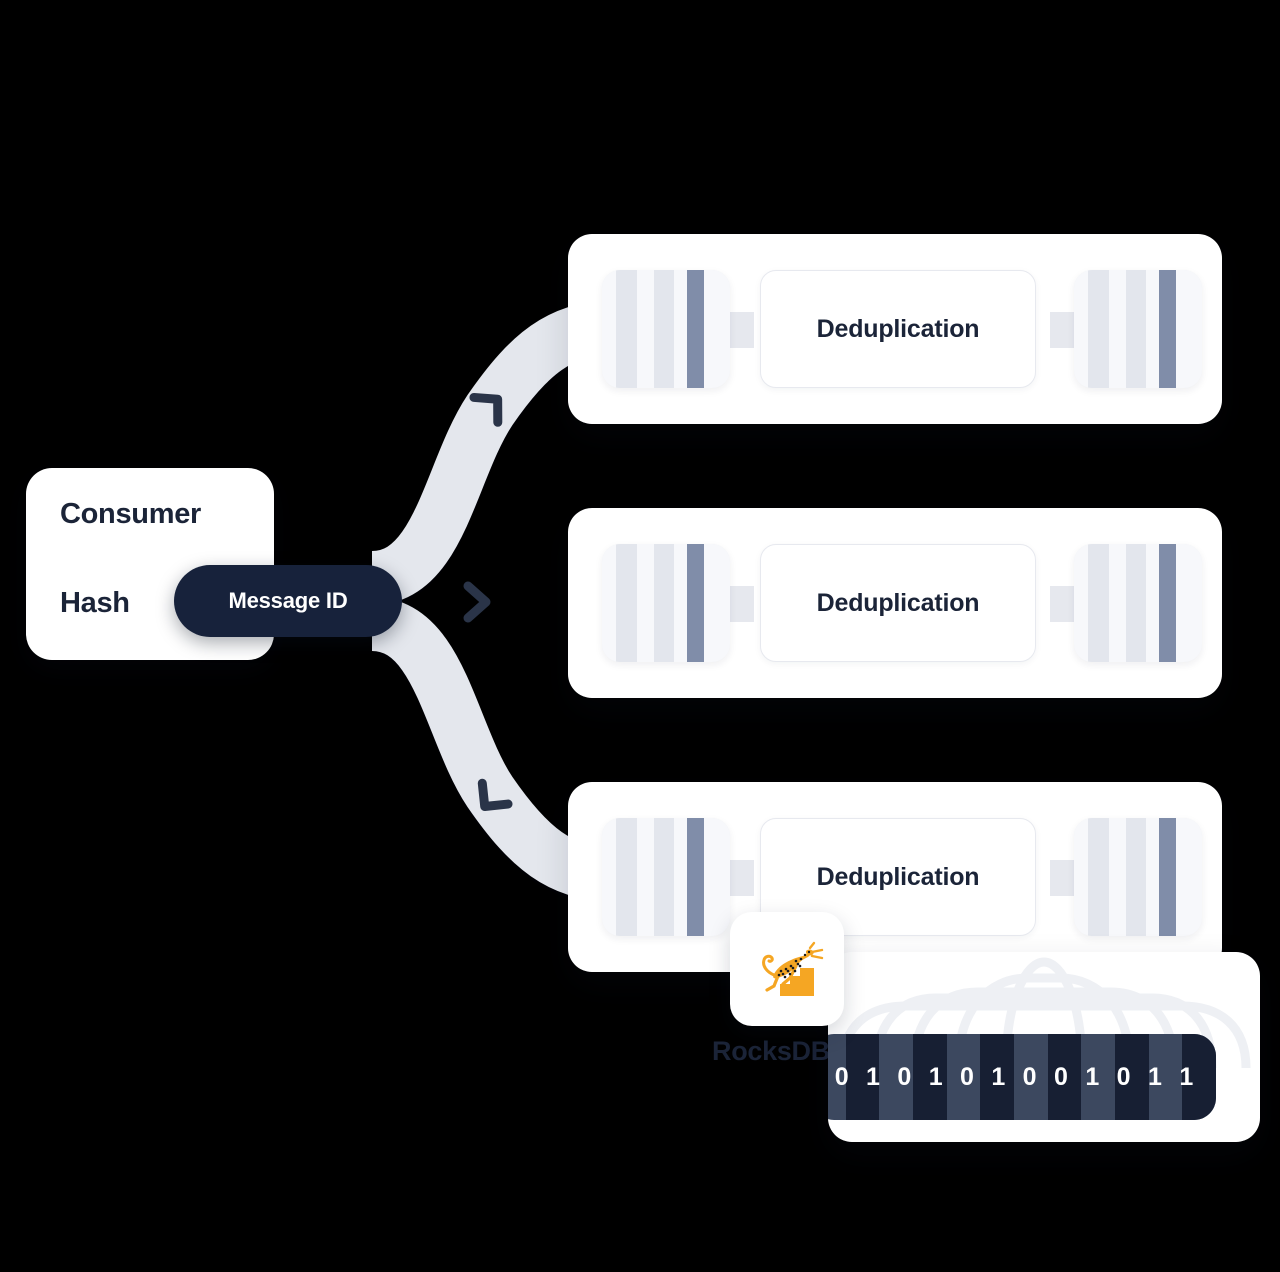 Image resolution: width=1280 pixels, height=1272 pixels. What do you see at coordinates (793, 968) in the screenshot?
I see `rocksdb-cheetah-logo-icon` at bounding box center [793, 968].